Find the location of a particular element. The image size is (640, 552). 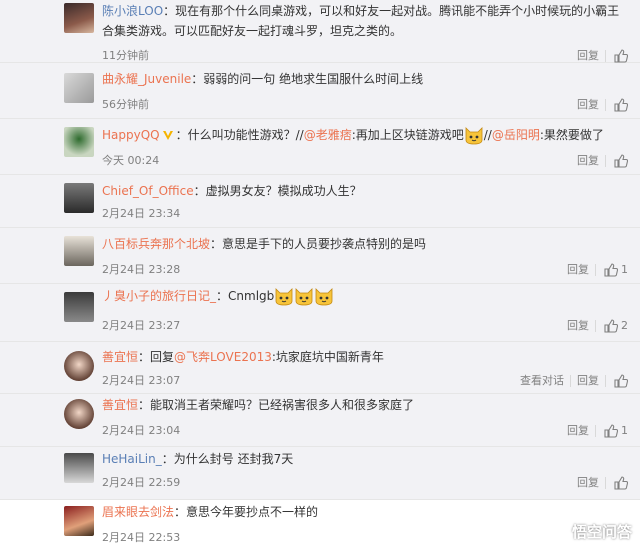

comment-body: :果然要做了 is located at coordinates (571, 135).